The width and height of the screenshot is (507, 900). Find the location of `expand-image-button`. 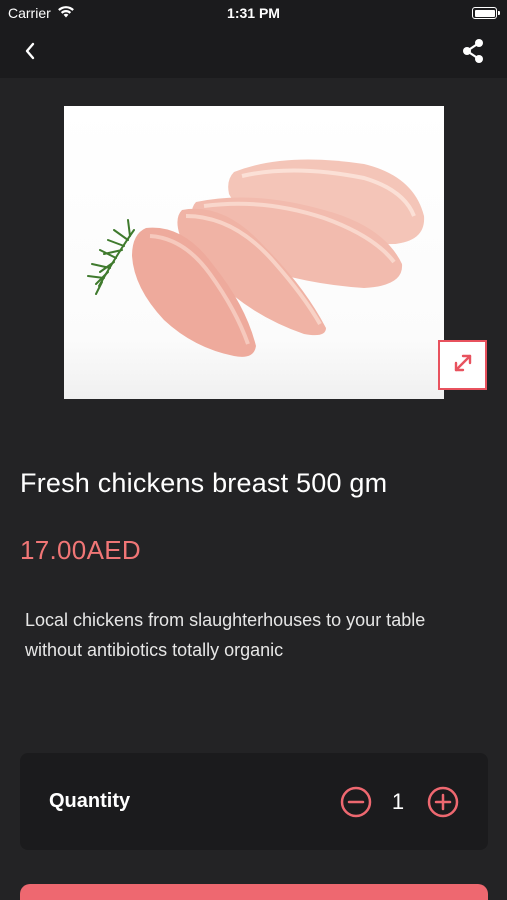

expand-image-button is located at coordinates (462, 365).